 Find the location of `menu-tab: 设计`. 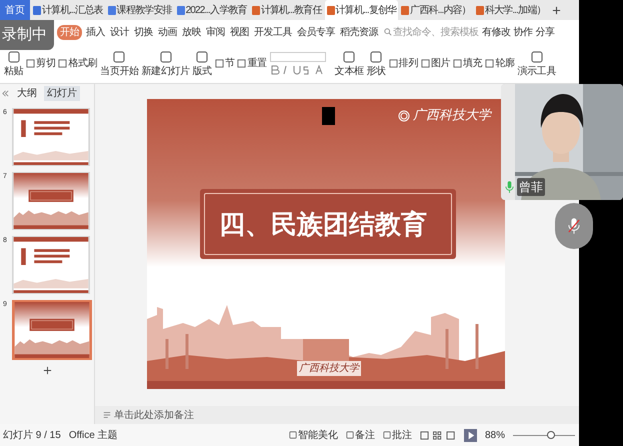

menu-tab: 设计 is located at coordinates (119, 32).